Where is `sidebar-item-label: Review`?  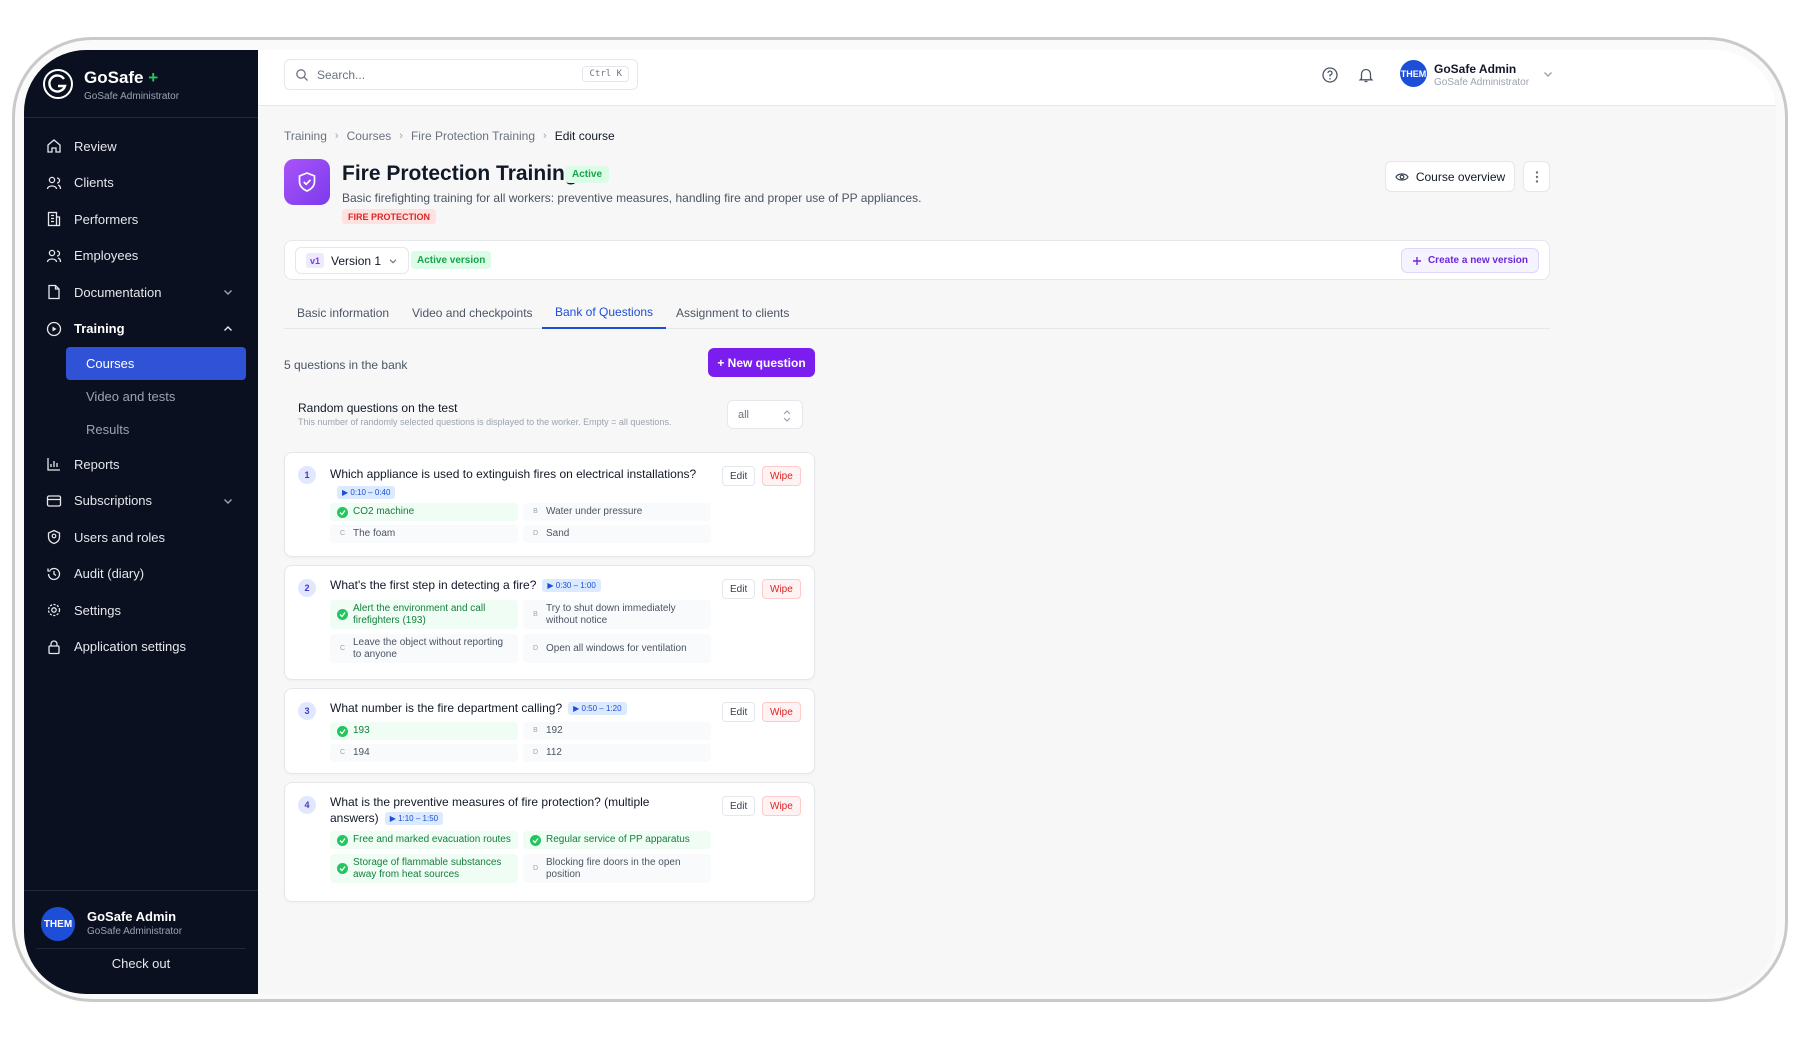
sidebar-item-label: Review is located at coordinates (95, 146).